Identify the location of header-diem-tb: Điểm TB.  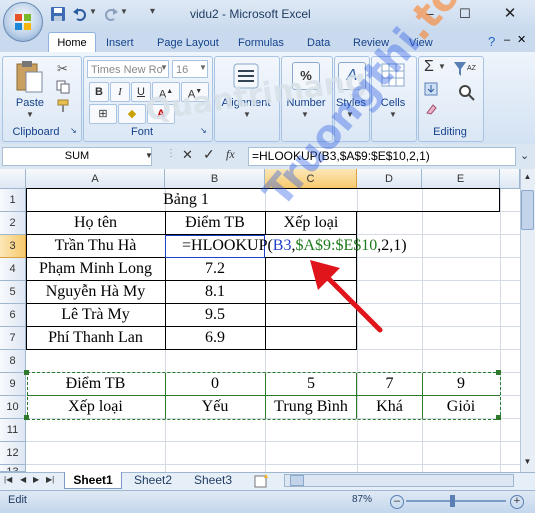
(215, 223).